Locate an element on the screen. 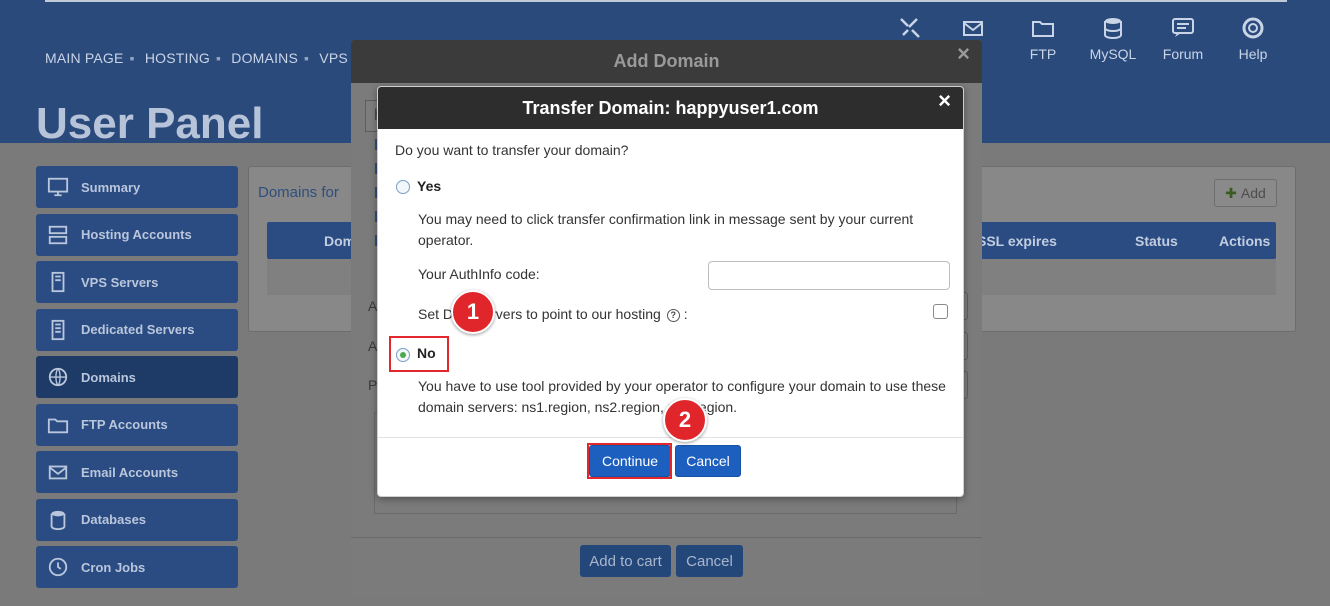 This screenshot has height=606, width=1330. forum-icon is located at coordinates (1183, 28).